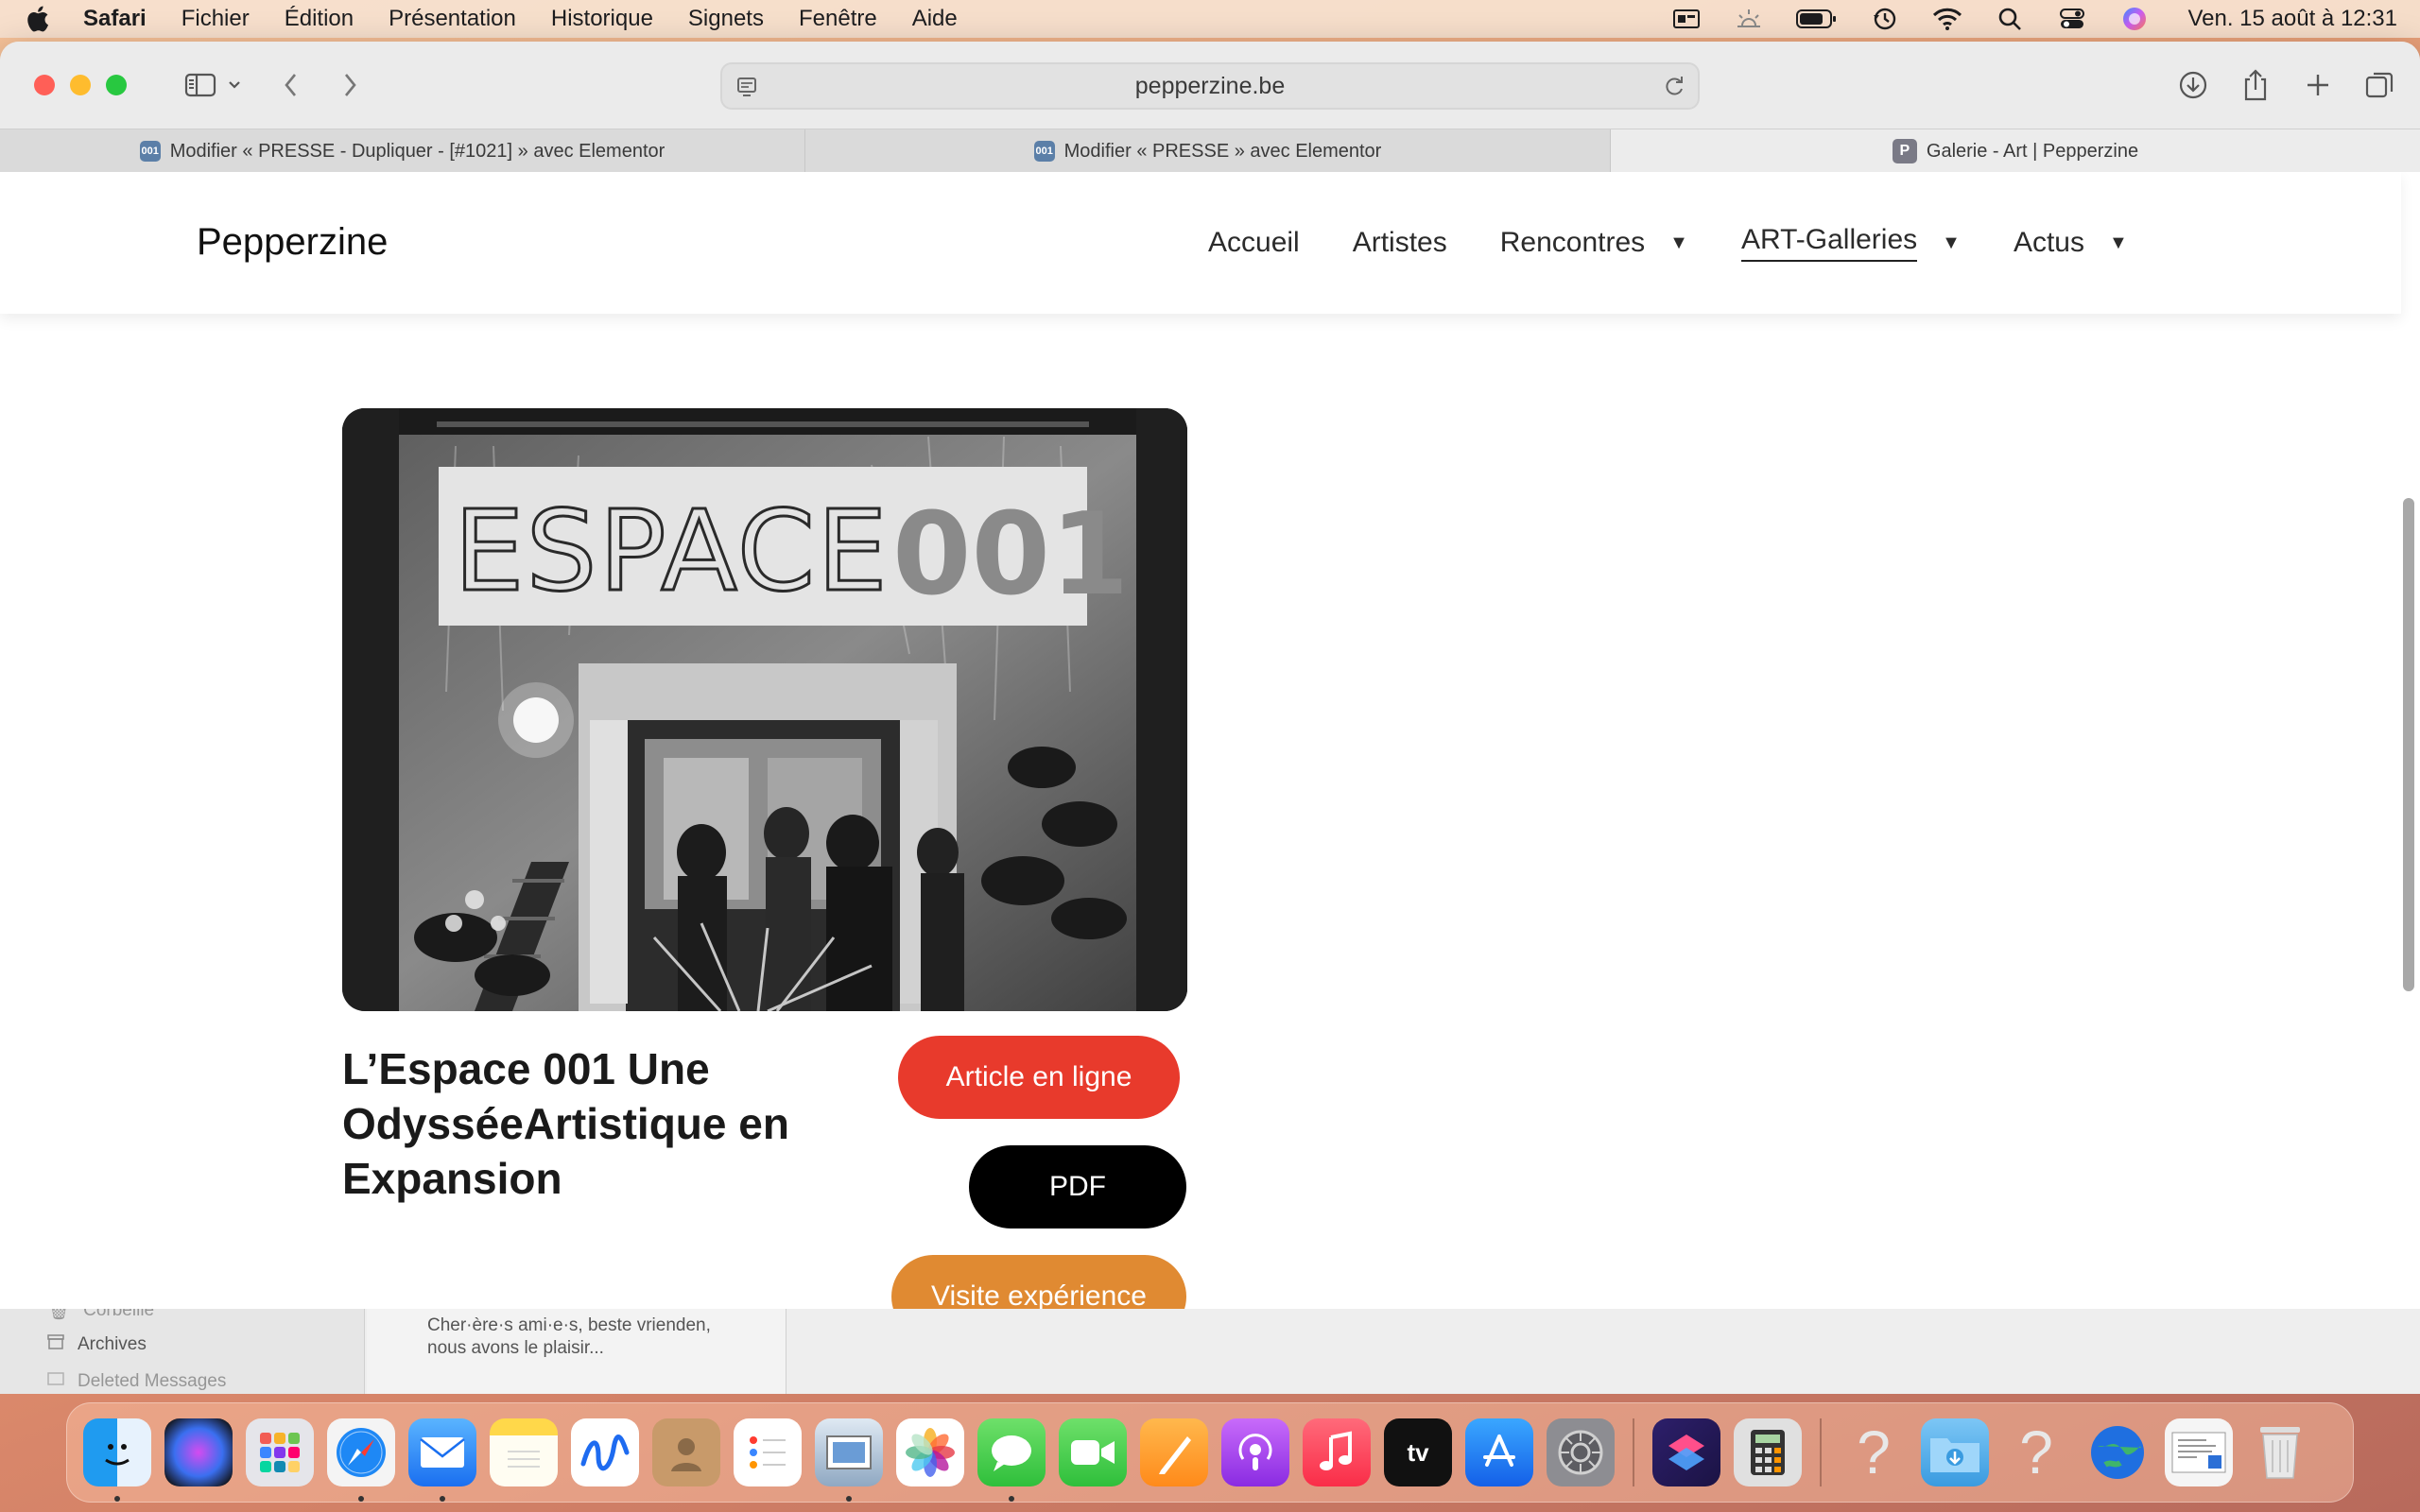 This screenshot has width=2420, height=1512. I want to click on mail-folder-corbeille: 🗑 Corbeille, so click(100, 1315).